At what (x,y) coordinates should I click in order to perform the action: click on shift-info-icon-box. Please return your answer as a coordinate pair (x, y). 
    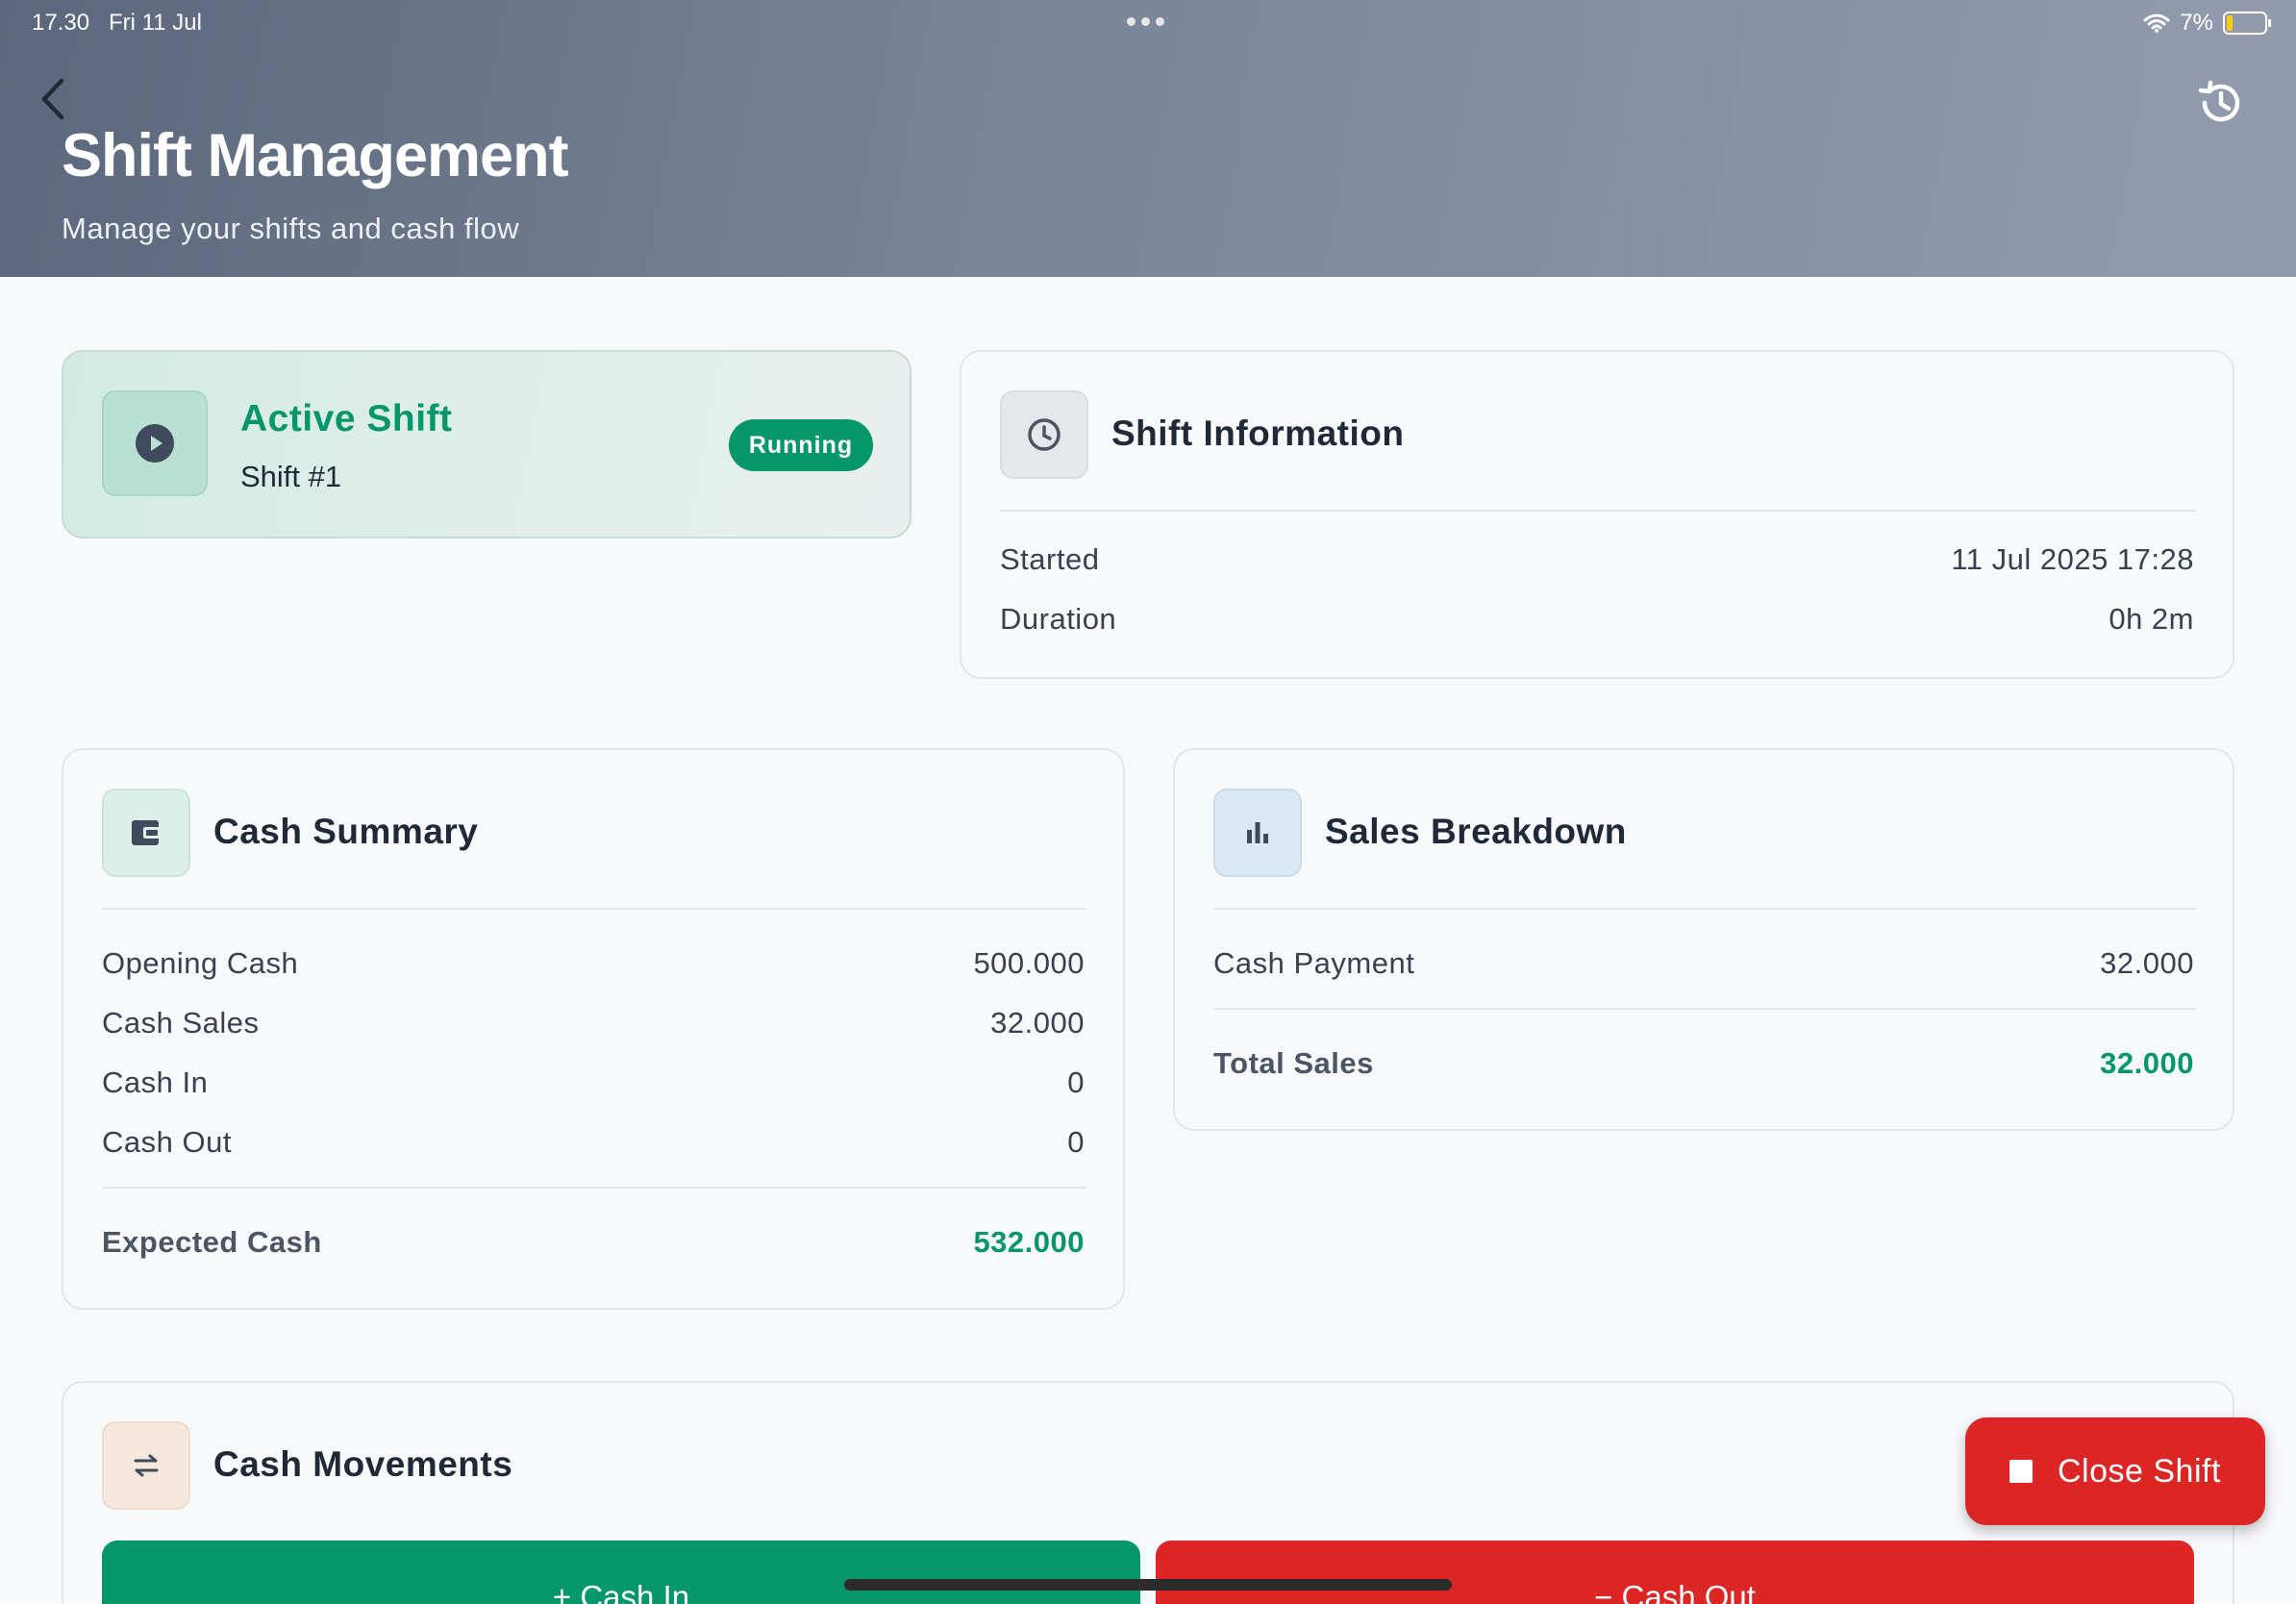
    Looking at the image, I should click on (1044, 434).